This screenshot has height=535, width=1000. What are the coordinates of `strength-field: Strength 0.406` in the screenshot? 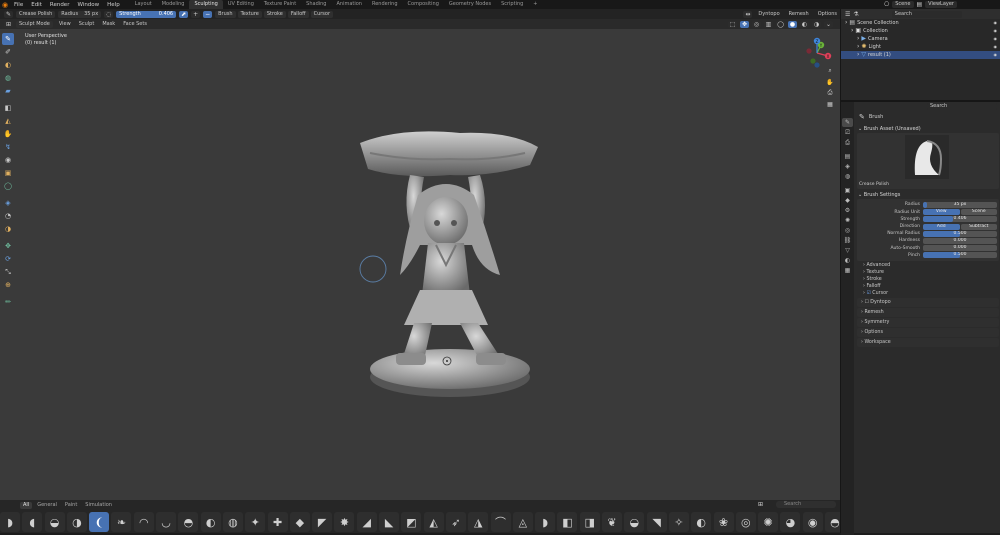 It's located at (146, 14).